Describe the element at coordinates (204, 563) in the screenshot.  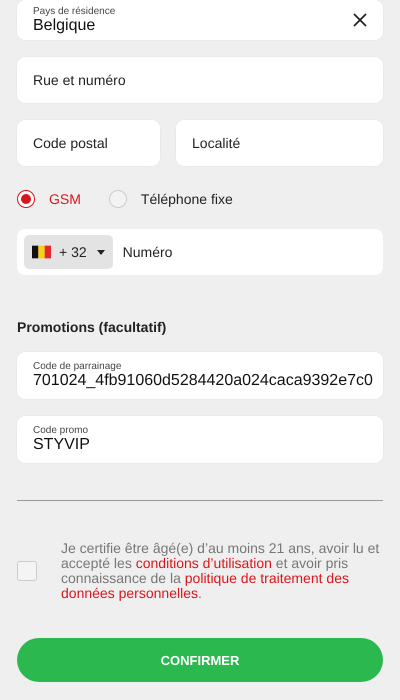
I see `terms-link: conditions d’utilisation` at that location.